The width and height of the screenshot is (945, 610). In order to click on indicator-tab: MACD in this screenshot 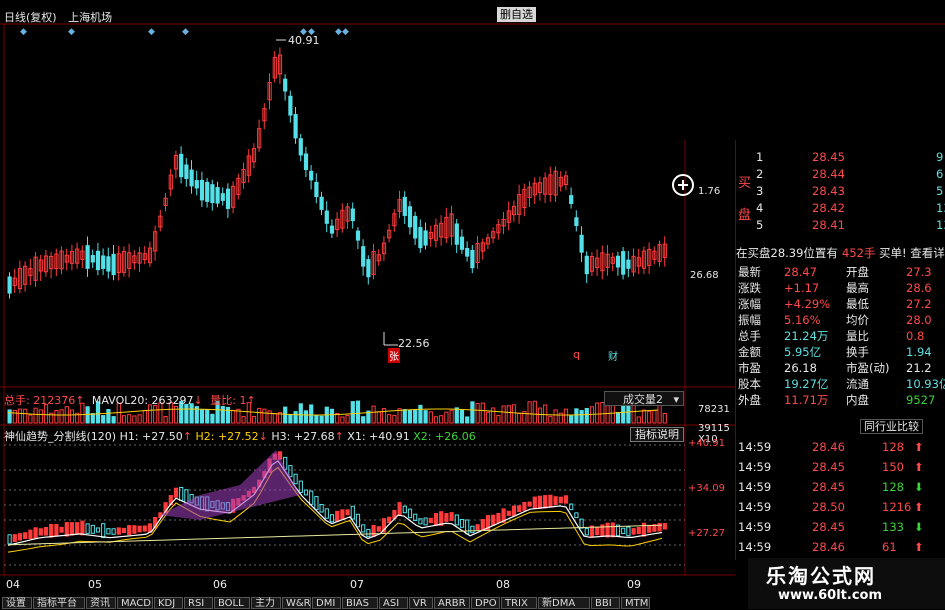, I will do `click(135, 603)`.